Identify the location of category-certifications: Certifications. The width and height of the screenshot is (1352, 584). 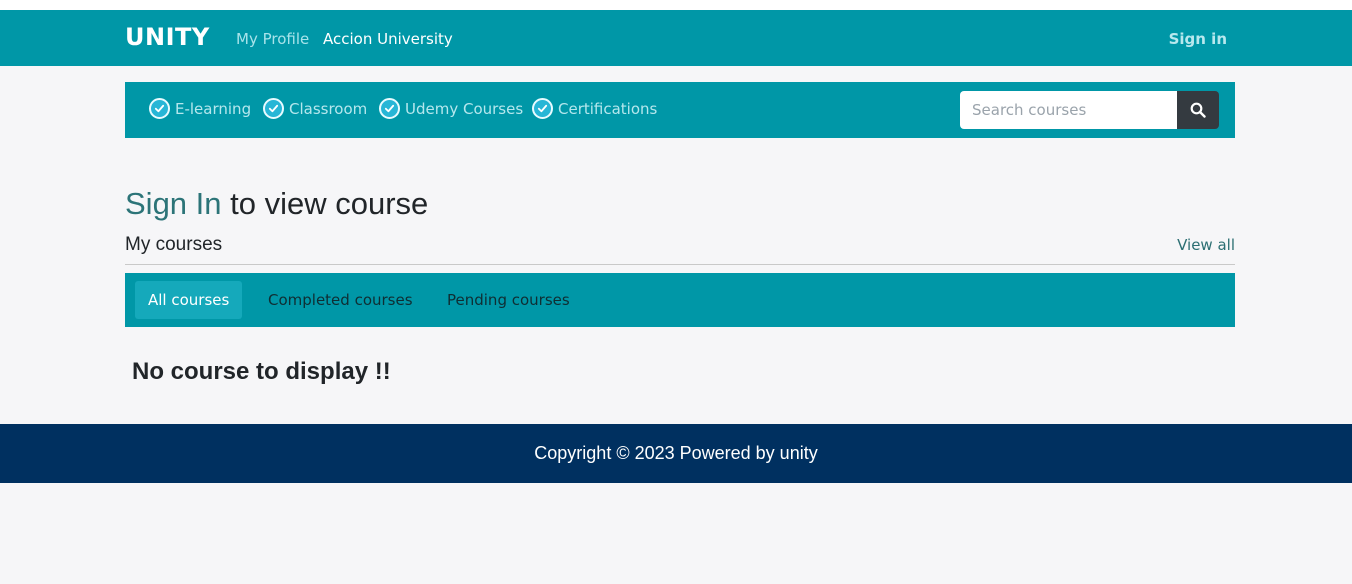
(594, 108).